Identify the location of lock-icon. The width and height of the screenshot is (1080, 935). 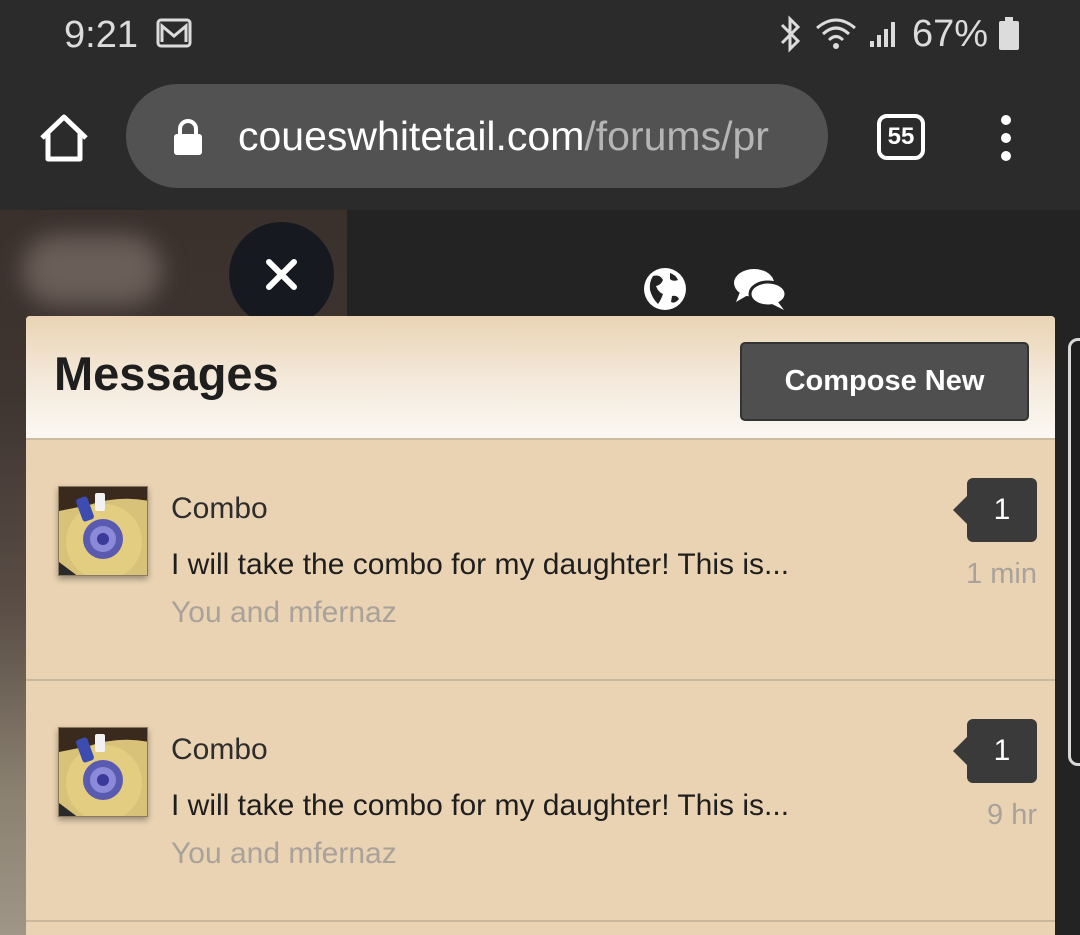
(188, 137).